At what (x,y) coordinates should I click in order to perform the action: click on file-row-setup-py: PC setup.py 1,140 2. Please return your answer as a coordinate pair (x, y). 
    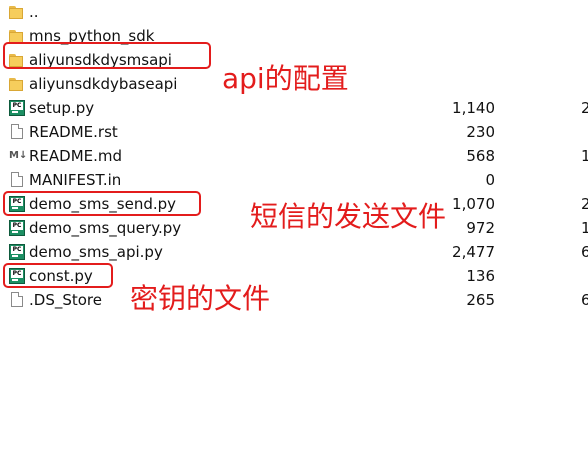
    Looking at the image, I should click on (294, 108).